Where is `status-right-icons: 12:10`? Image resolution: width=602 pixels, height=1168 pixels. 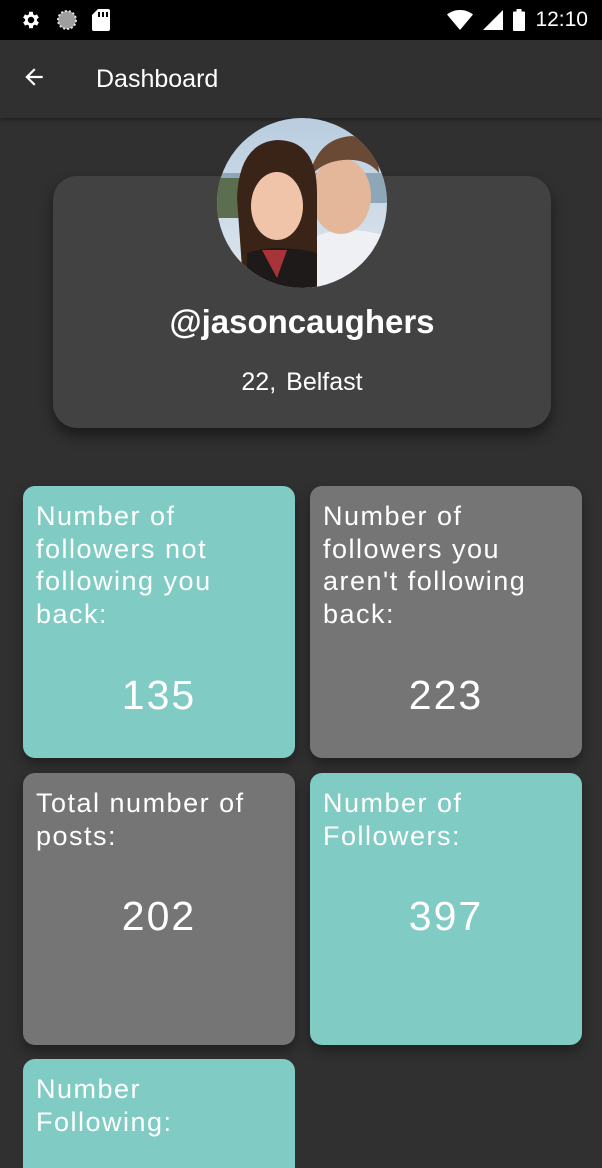
status-right-icons: 12:10 is located at coordinates (517, 20).